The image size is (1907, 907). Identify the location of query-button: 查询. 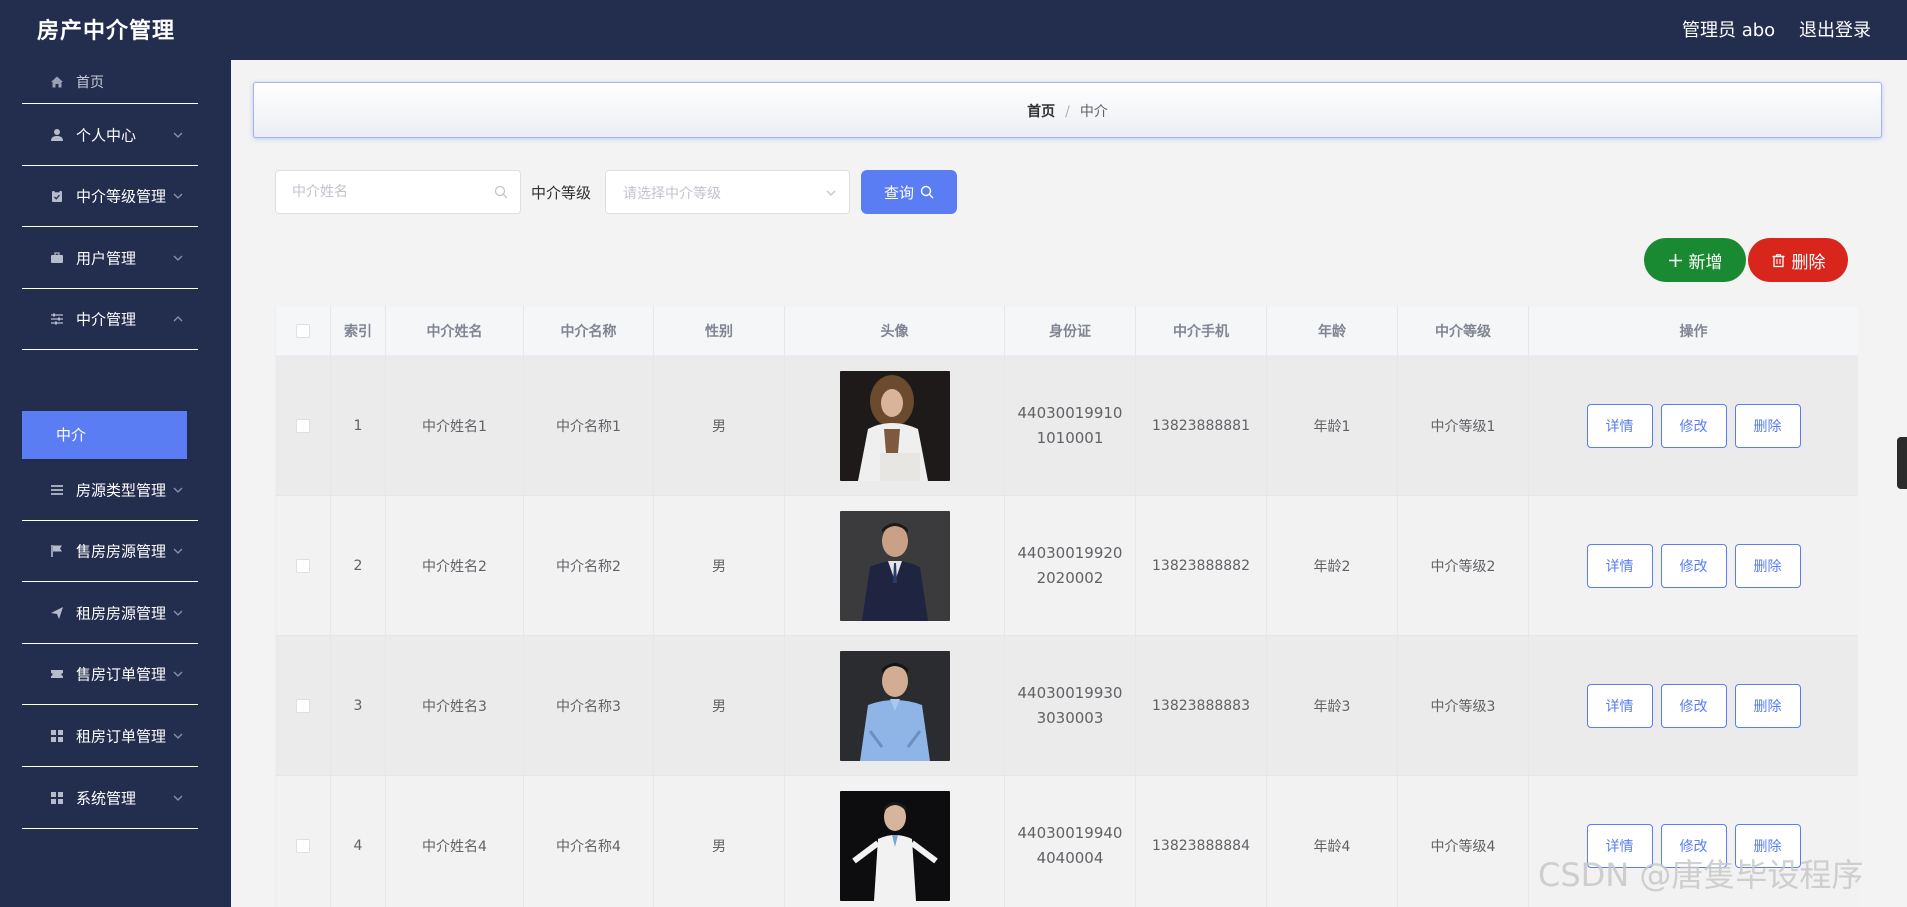
(909, 192).